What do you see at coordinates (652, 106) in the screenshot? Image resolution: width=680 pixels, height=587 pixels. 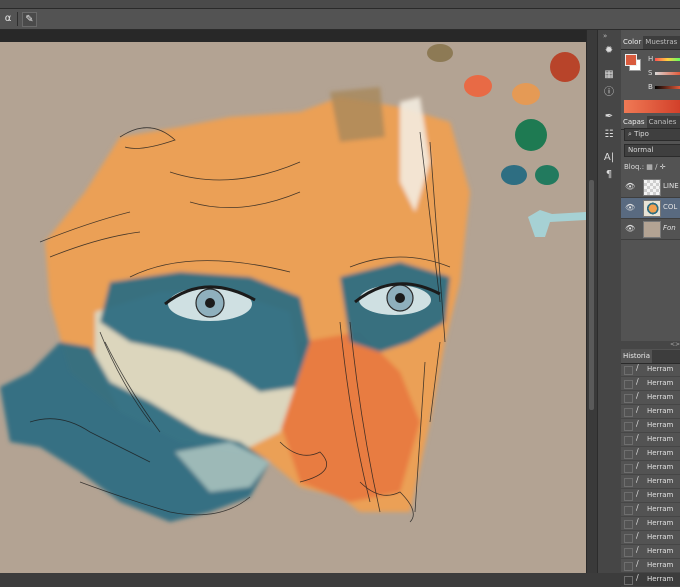 I see `color-ramp` at bounding box center [652, 106].